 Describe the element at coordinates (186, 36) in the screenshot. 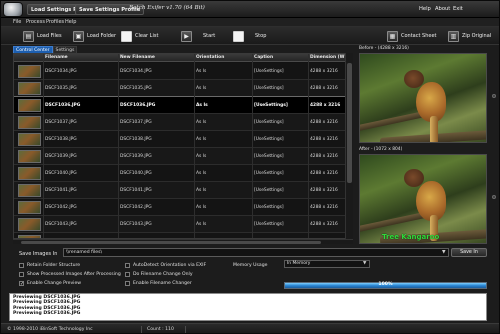

I see `play-icon: ▶` at that location.